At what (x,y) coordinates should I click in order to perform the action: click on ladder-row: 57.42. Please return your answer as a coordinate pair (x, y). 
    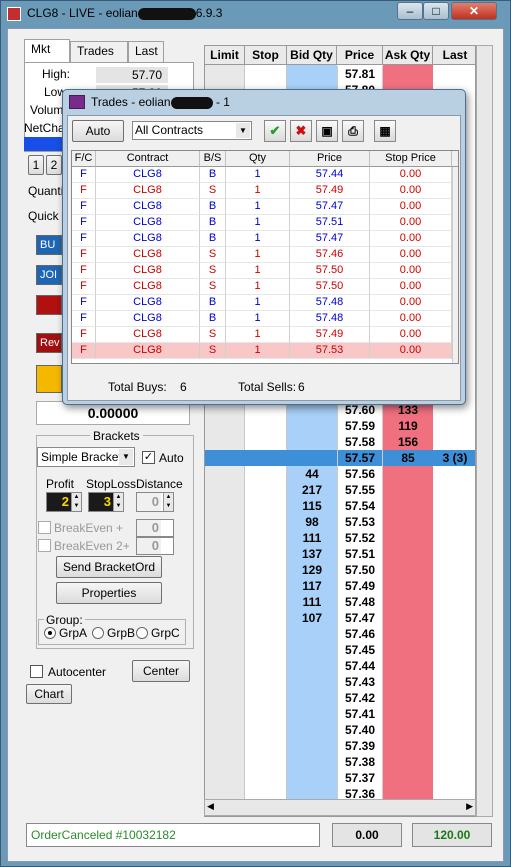
    Looking at the image, I should click on (340, 698).